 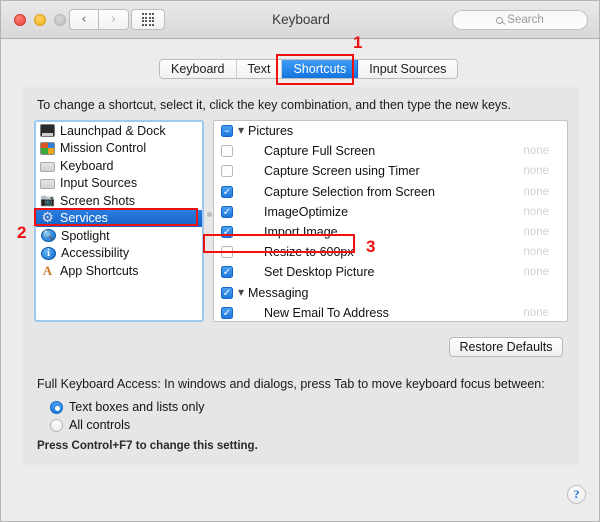 I want to click on shortcut-row-new-email-to-address: ✓ New Email To Address none, so click(x=390, y=312).